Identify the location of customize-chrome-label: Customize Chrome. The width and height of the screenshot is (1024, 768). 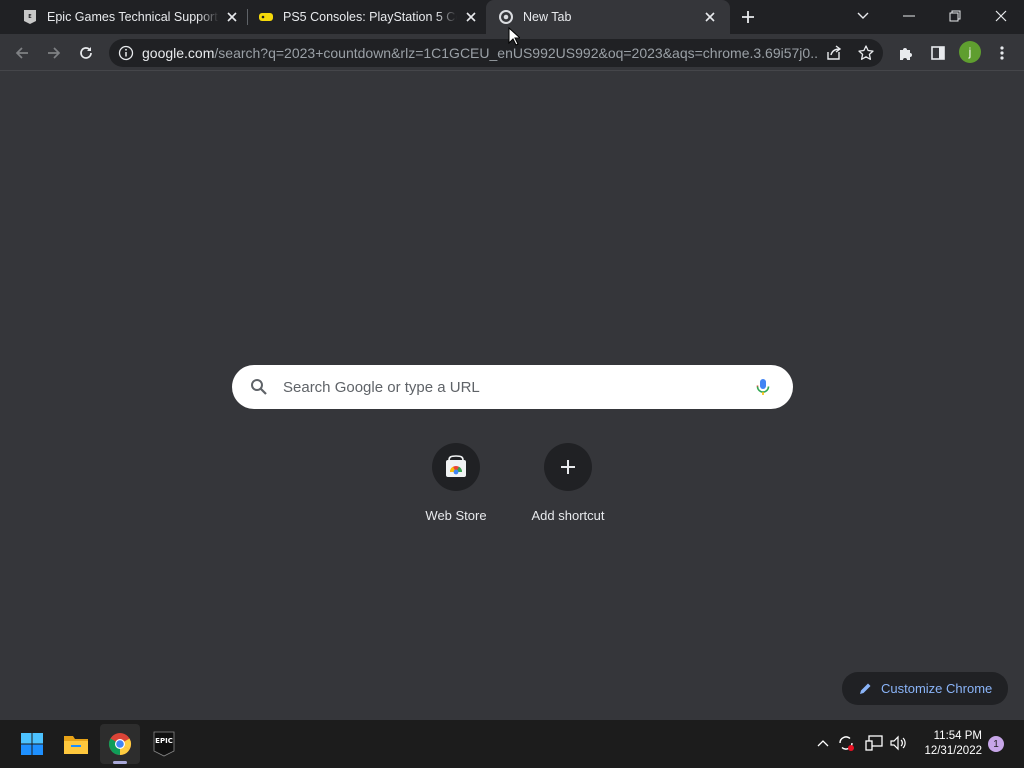
(937, 688).